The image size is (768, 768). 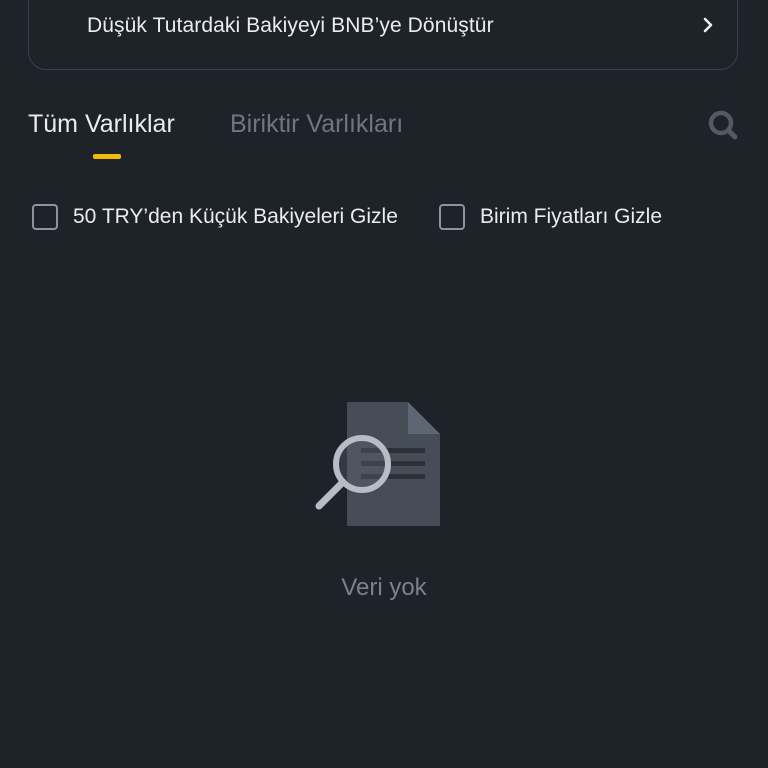 What do you see at coordinates (708, 25) in the screenshot?
I see `chevron-right-icon` at bounding box center [708, 25].